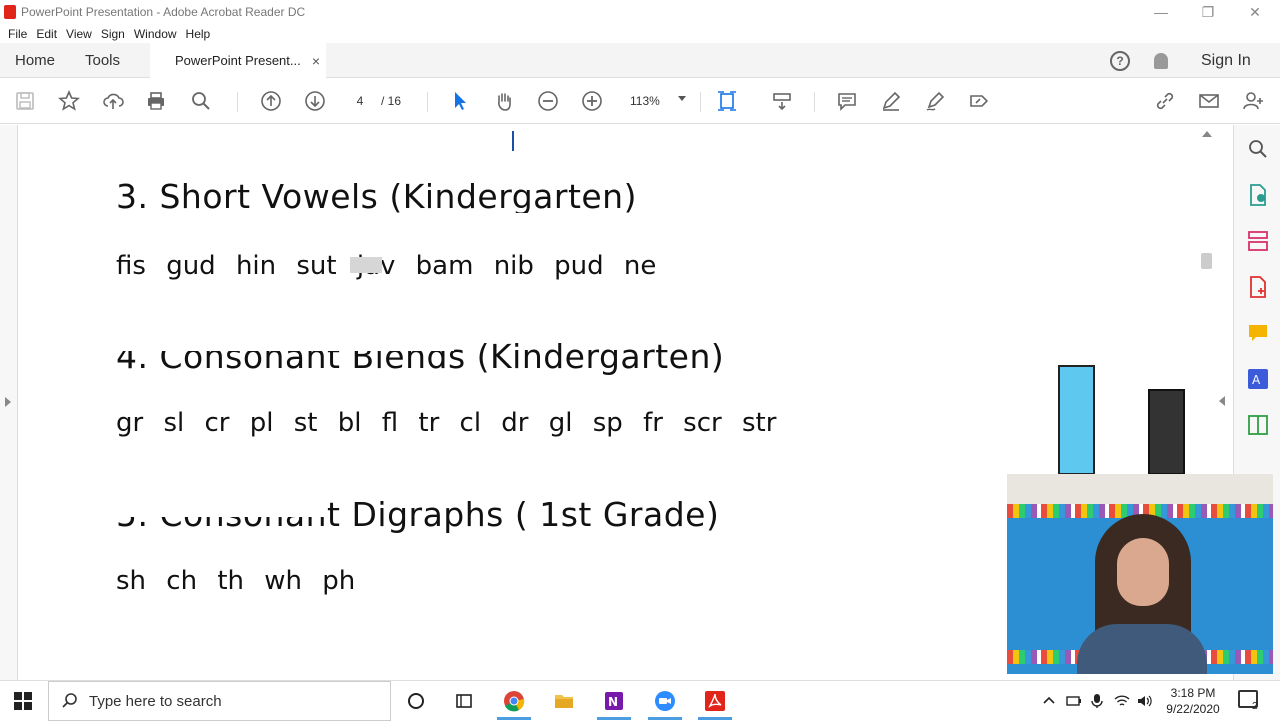 The image size is (1280, 721). I want to click on menu-sign: Sign, so click(113, 34).